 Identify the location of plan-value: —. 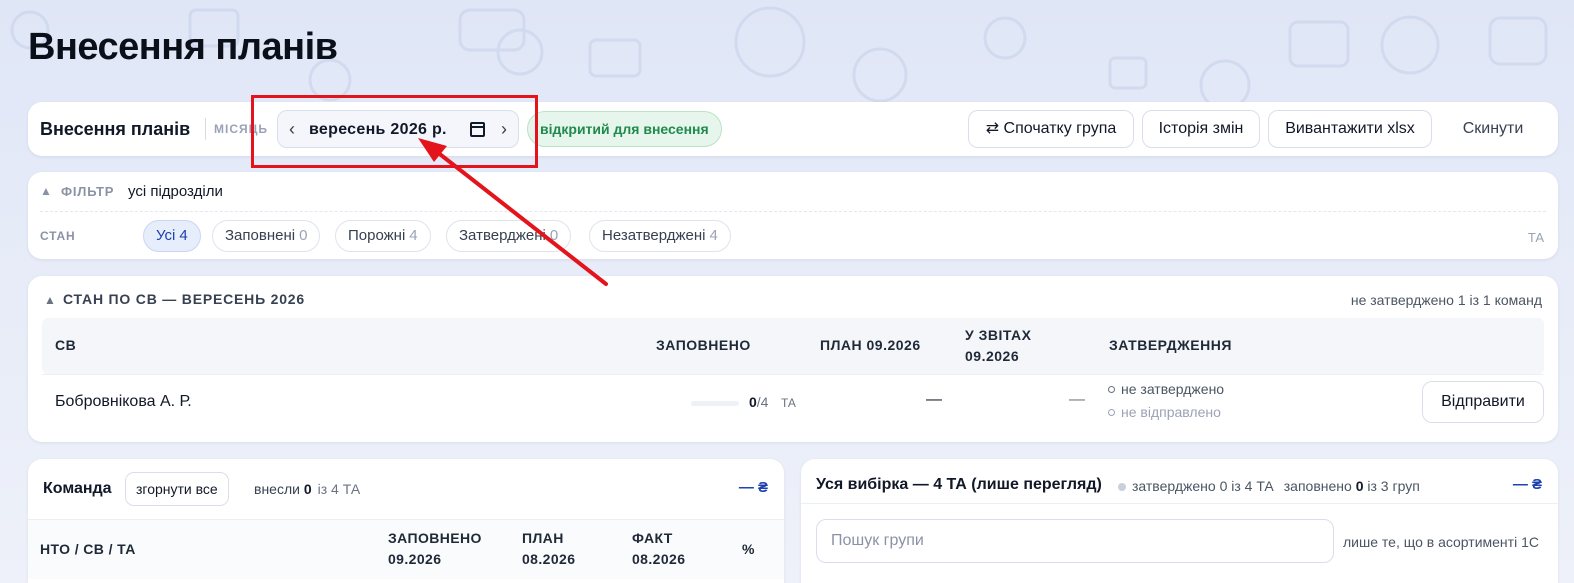
(934, 399).